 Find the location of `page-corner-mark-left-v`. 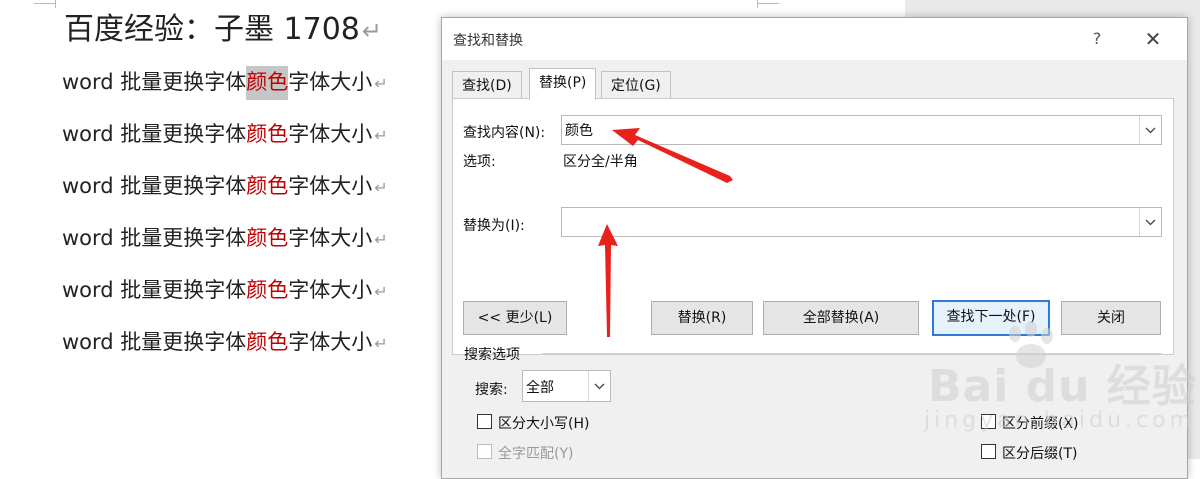

page-corner-mark-left-v is located at coordinates (55, 4).